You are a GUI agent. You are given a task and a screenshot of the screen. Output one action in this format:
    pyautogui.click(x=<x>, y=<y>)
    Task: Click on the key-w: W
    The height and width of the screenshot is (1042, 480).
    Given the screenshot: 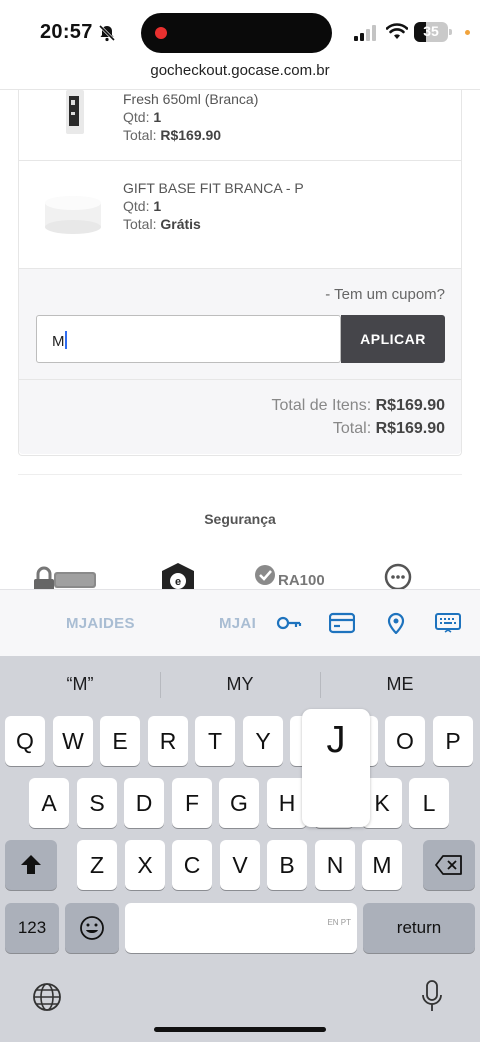 What is the action you would take?
    pyautogui.click(x=73, y=741)
    